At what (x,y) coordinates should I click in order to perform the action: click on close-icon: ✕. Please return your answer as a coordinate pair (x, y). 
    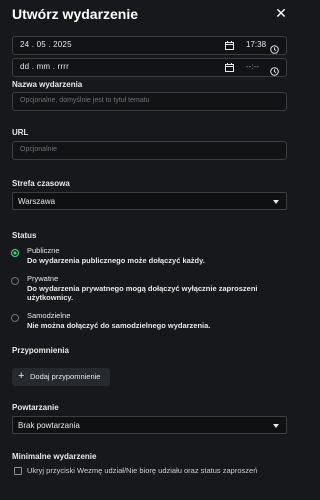
    Looking at the image, I should click on (281, 13).